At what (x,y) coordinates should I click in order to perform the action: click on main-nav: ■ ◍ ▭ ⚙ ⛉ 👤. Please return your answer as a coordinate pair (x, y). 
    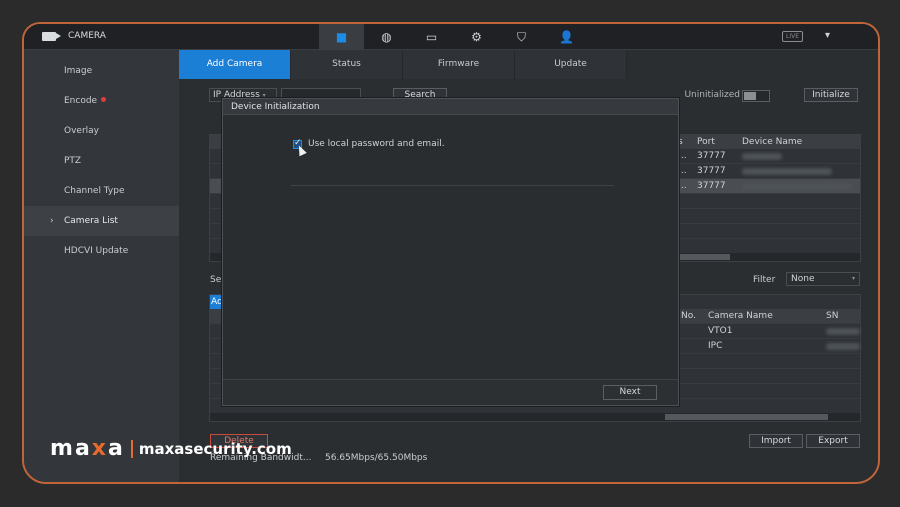
    Looking at the image, I should click on (454, 37).